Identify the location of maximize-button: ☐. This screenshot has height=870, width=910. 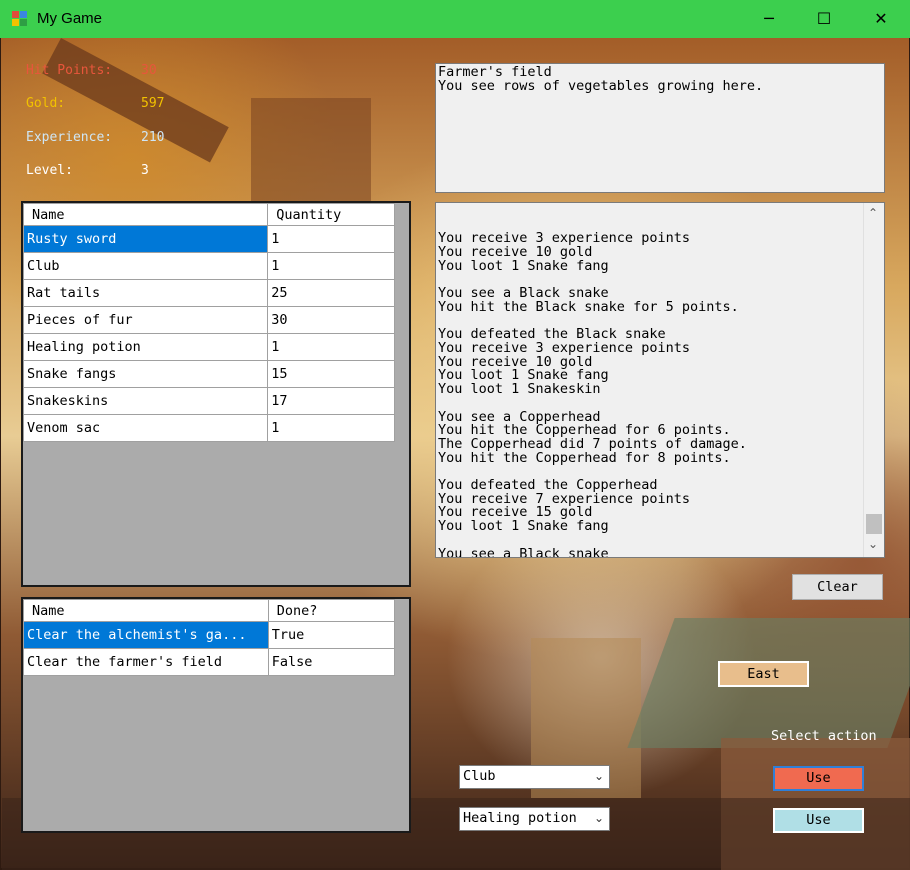
(824, 19).